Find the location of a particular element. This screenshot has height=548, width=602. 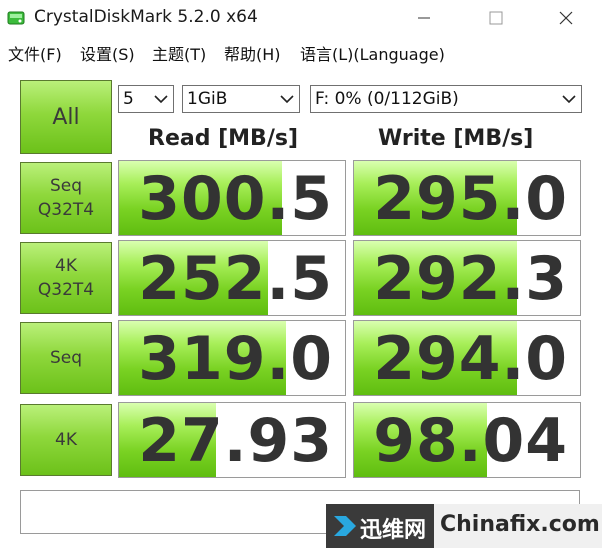

seq-button: Seq is located at coordinates (66, 358).